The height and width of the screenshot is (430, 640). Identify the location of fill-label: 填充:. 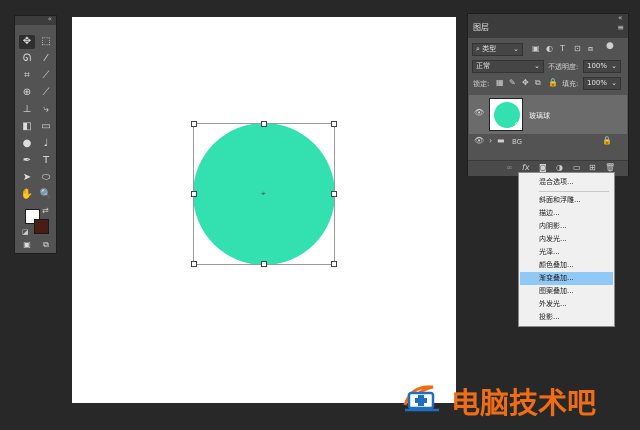
(570, 84).